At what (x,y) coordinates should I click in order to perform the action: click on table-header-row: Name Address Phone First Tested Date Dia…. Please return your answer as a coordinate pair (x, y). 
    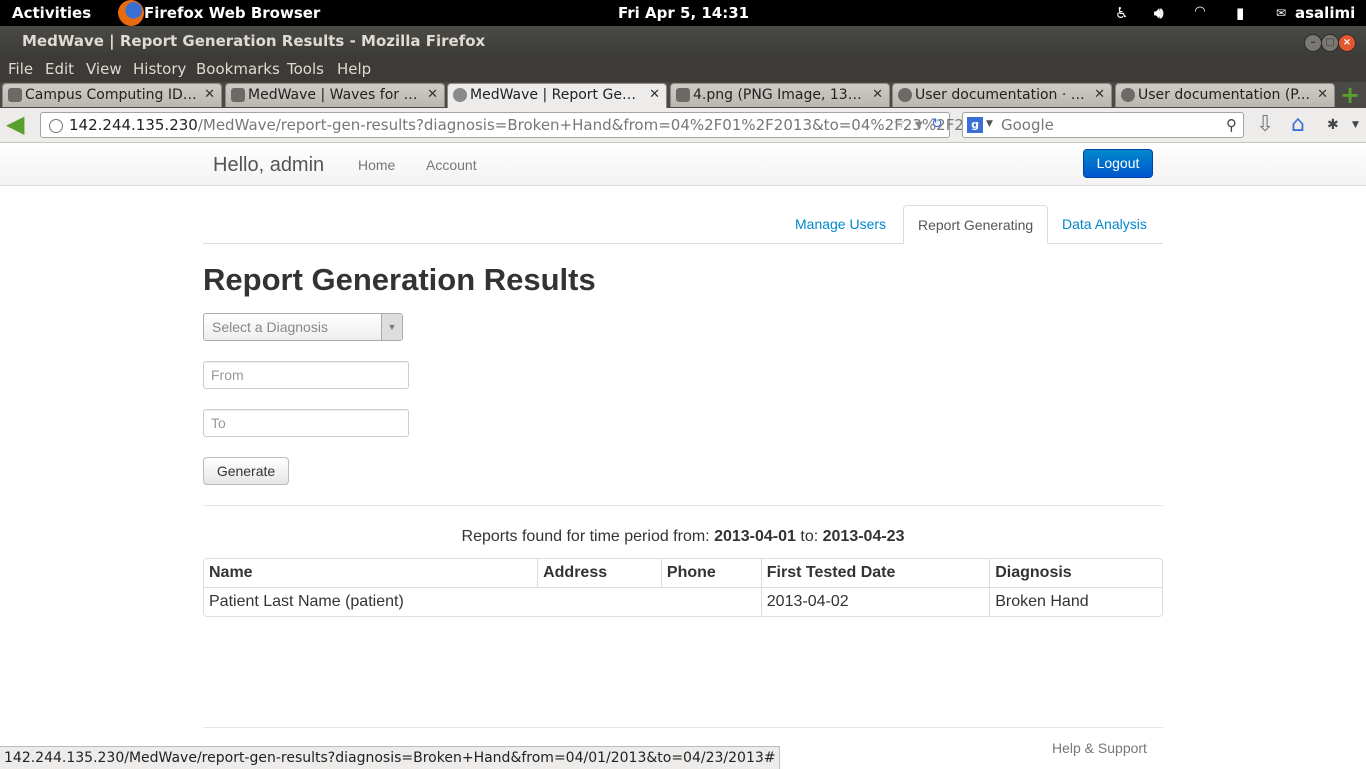
    Looking at the image, I should click on (683, 573).